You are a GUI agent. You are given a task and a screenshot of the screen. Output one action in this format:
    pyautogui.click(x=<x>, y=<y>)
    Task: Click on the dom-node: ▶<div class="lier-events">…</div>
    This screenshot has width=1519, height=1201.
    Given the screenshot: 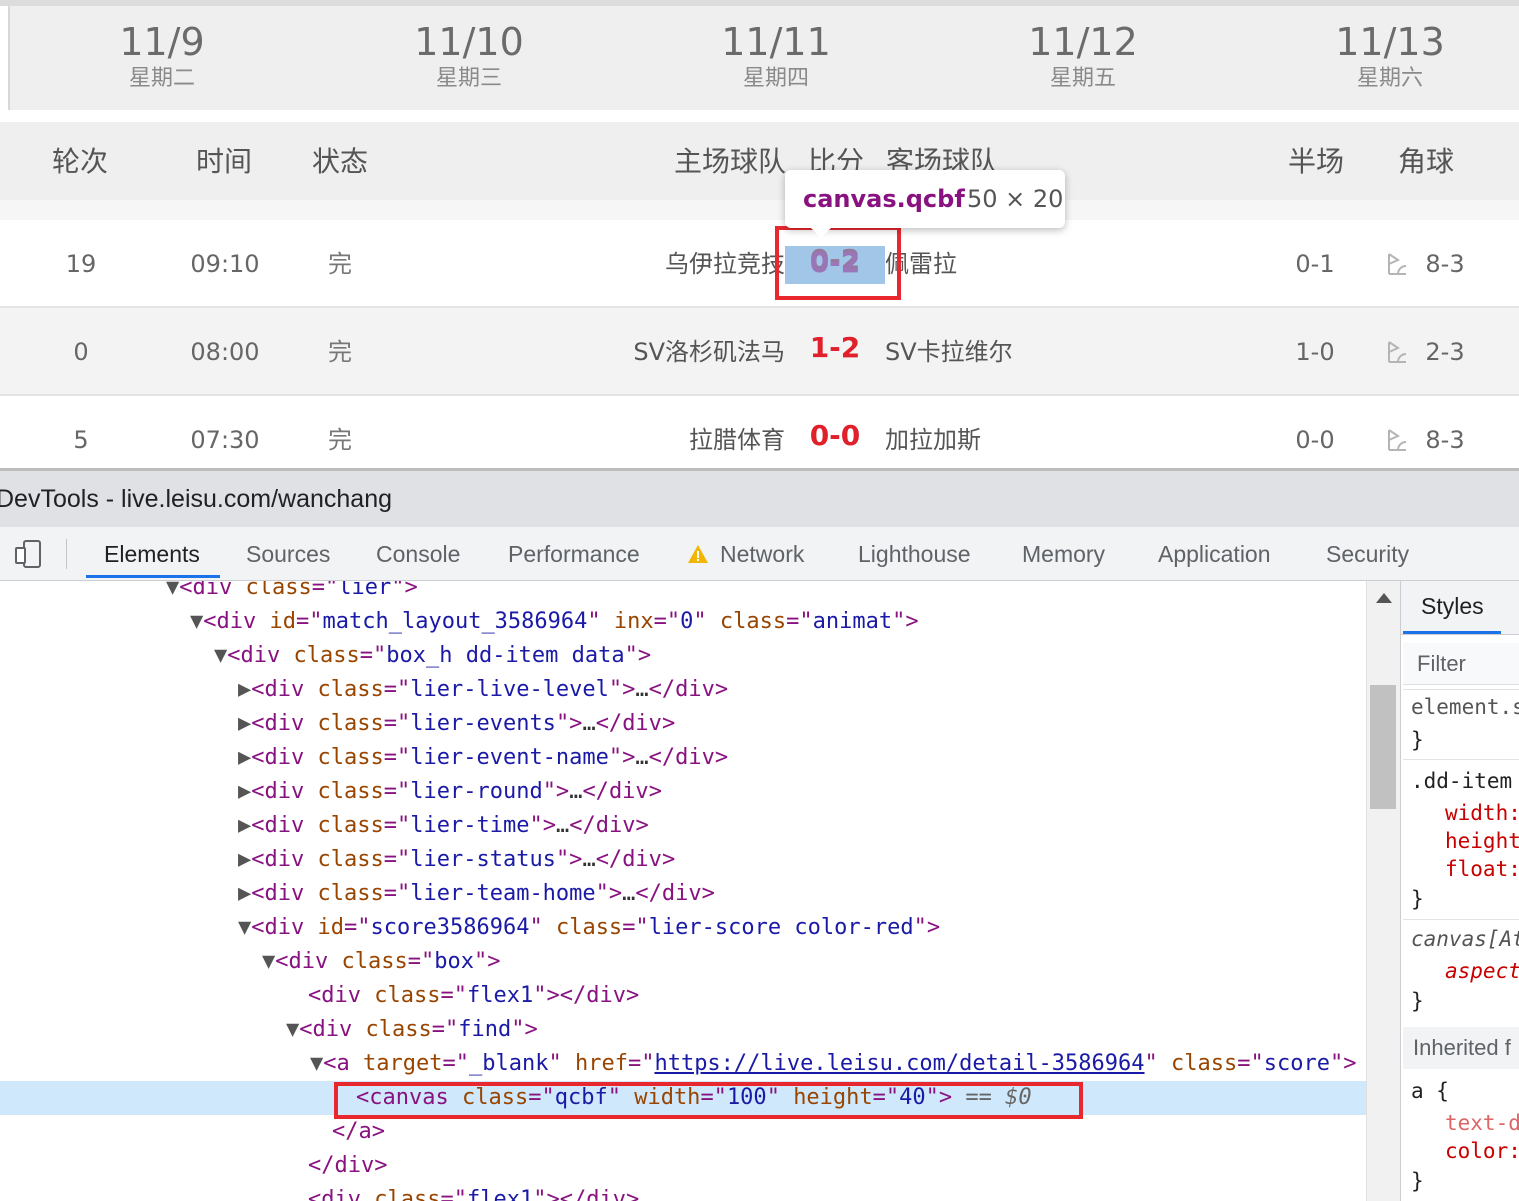 What is the action you would take?
    pyautogui.click(x=802, y=724)
    